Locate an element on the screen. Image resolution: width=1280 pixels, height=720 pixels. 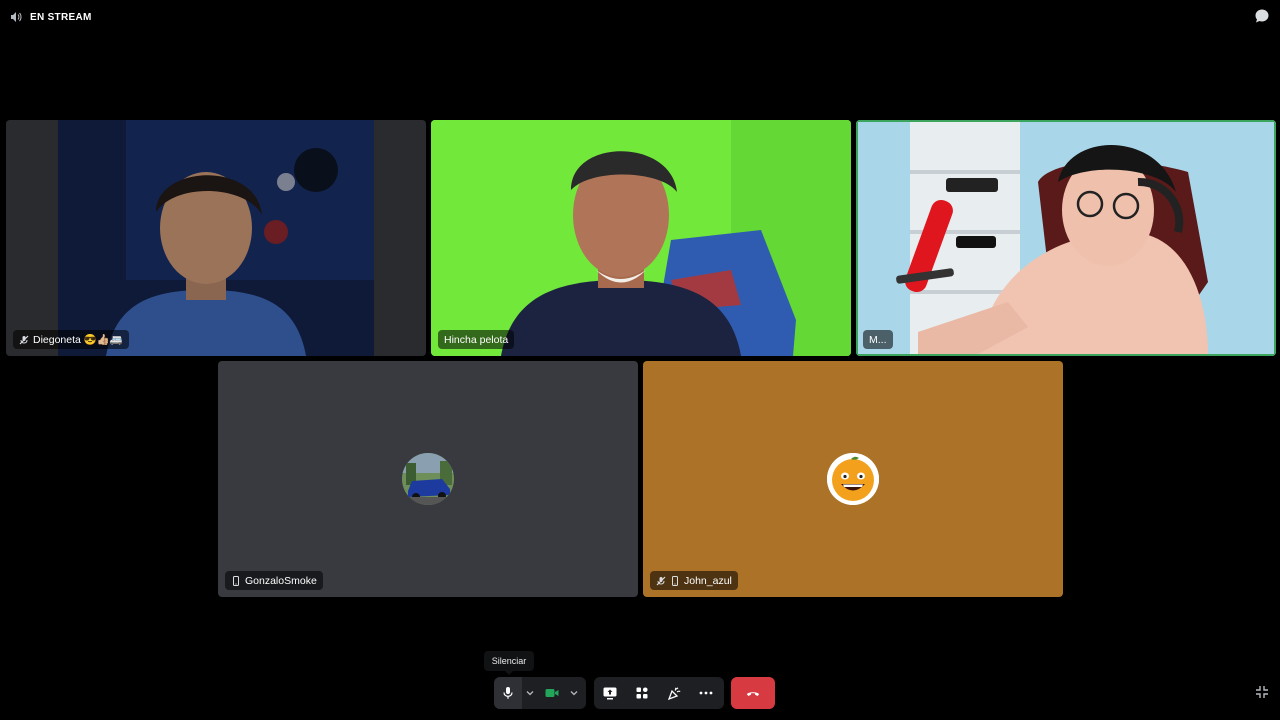
participant-name: Diegoneta 😎👍🏼🚐 is located at coordinates (78, 340).